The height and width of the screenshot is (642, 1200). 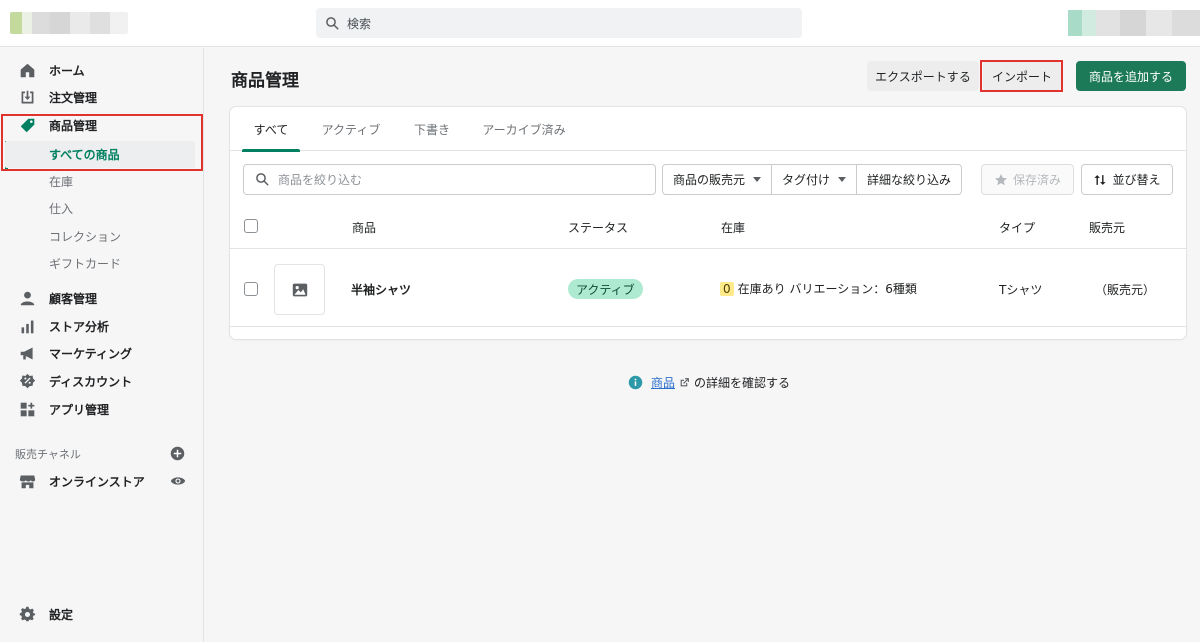 What do you see at coordinates (177, 453) in the screenshot?
I see `add-channel-plus-icon` at bounding box center [177, 453].